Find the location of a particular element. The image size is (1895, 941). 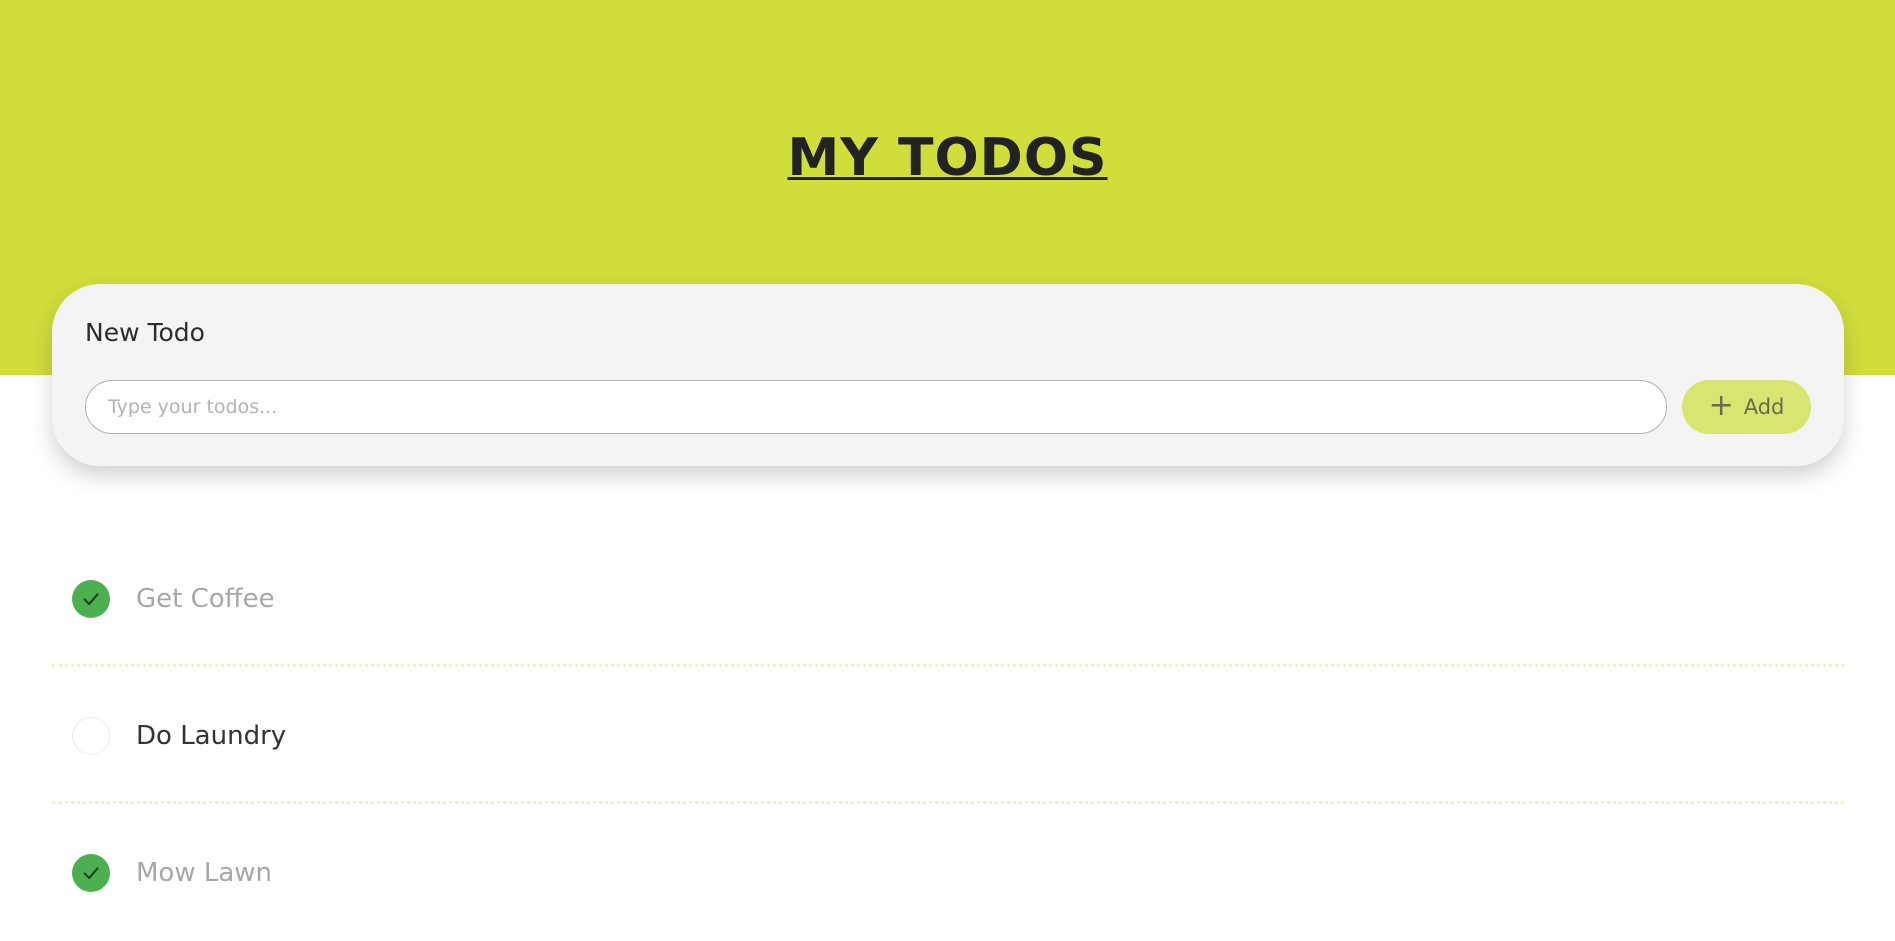

todo-item-text: Mow Lawn is located at coordinates (204, 873).